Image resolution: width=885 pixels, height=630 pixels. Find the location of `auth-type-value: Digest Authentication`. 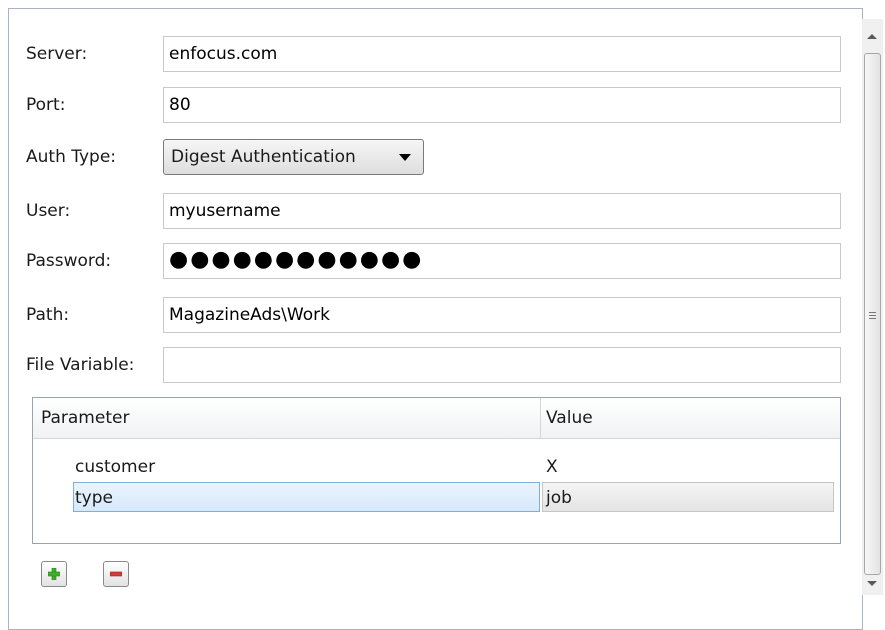

auth-type-value: Digest Authentication is located at coordinates (263, 157).